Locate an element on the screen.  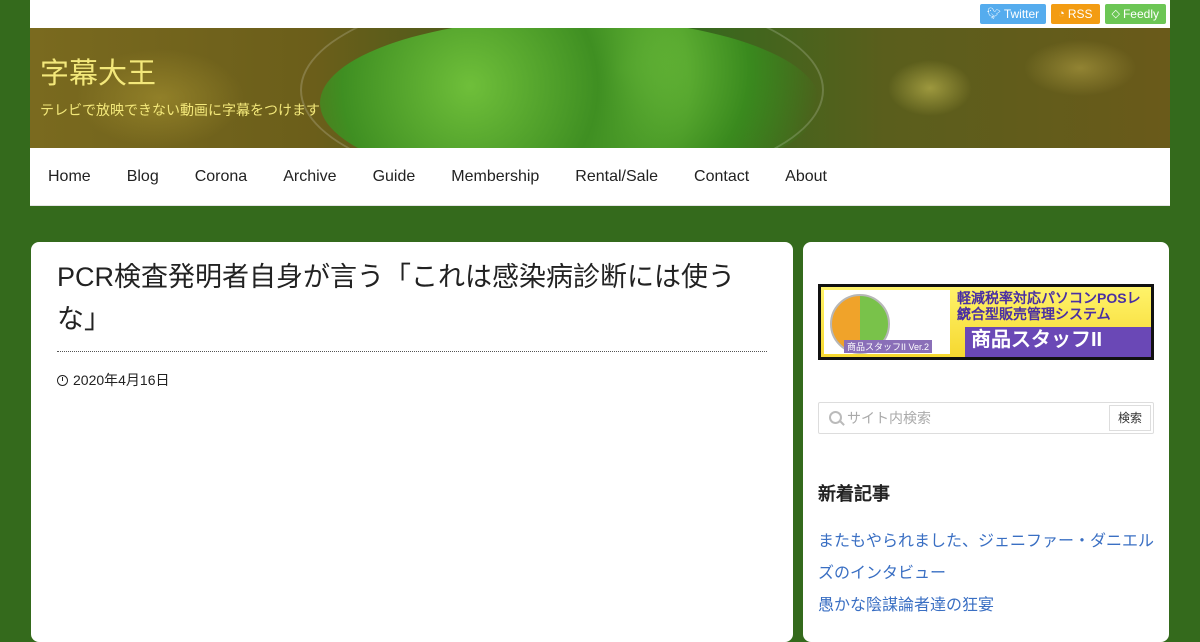
site-search: 検索 is located at coordinates (986, 418).